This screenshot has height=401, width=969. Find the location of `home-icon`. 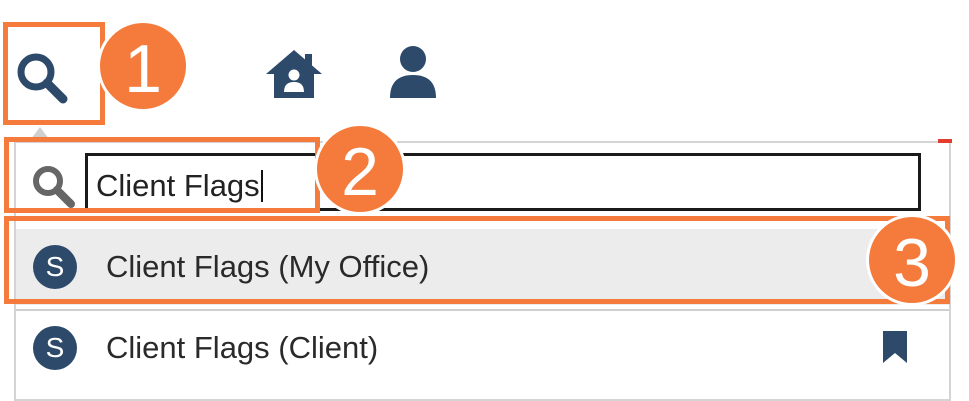

home-icon is located at coordinates (294, 74).